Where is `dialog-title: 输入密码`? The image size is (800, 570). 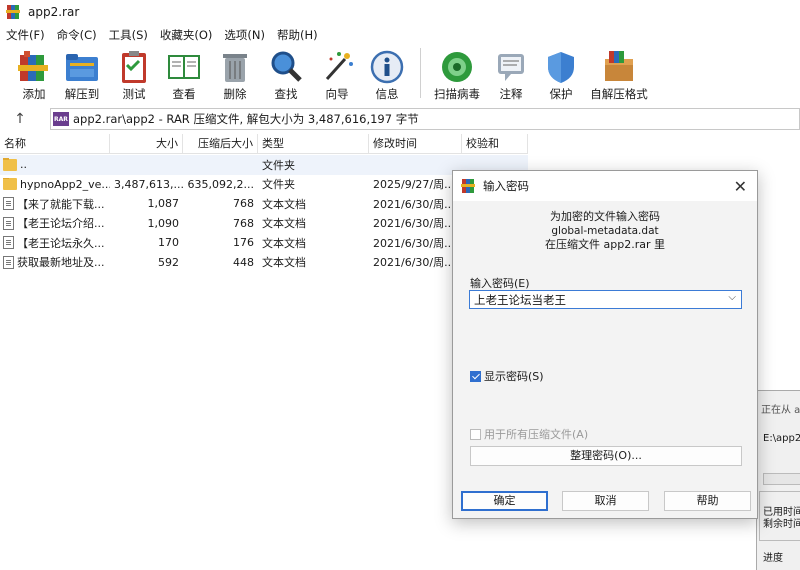
dialog-title: 输入密码 is located at coordinates (506, 186).